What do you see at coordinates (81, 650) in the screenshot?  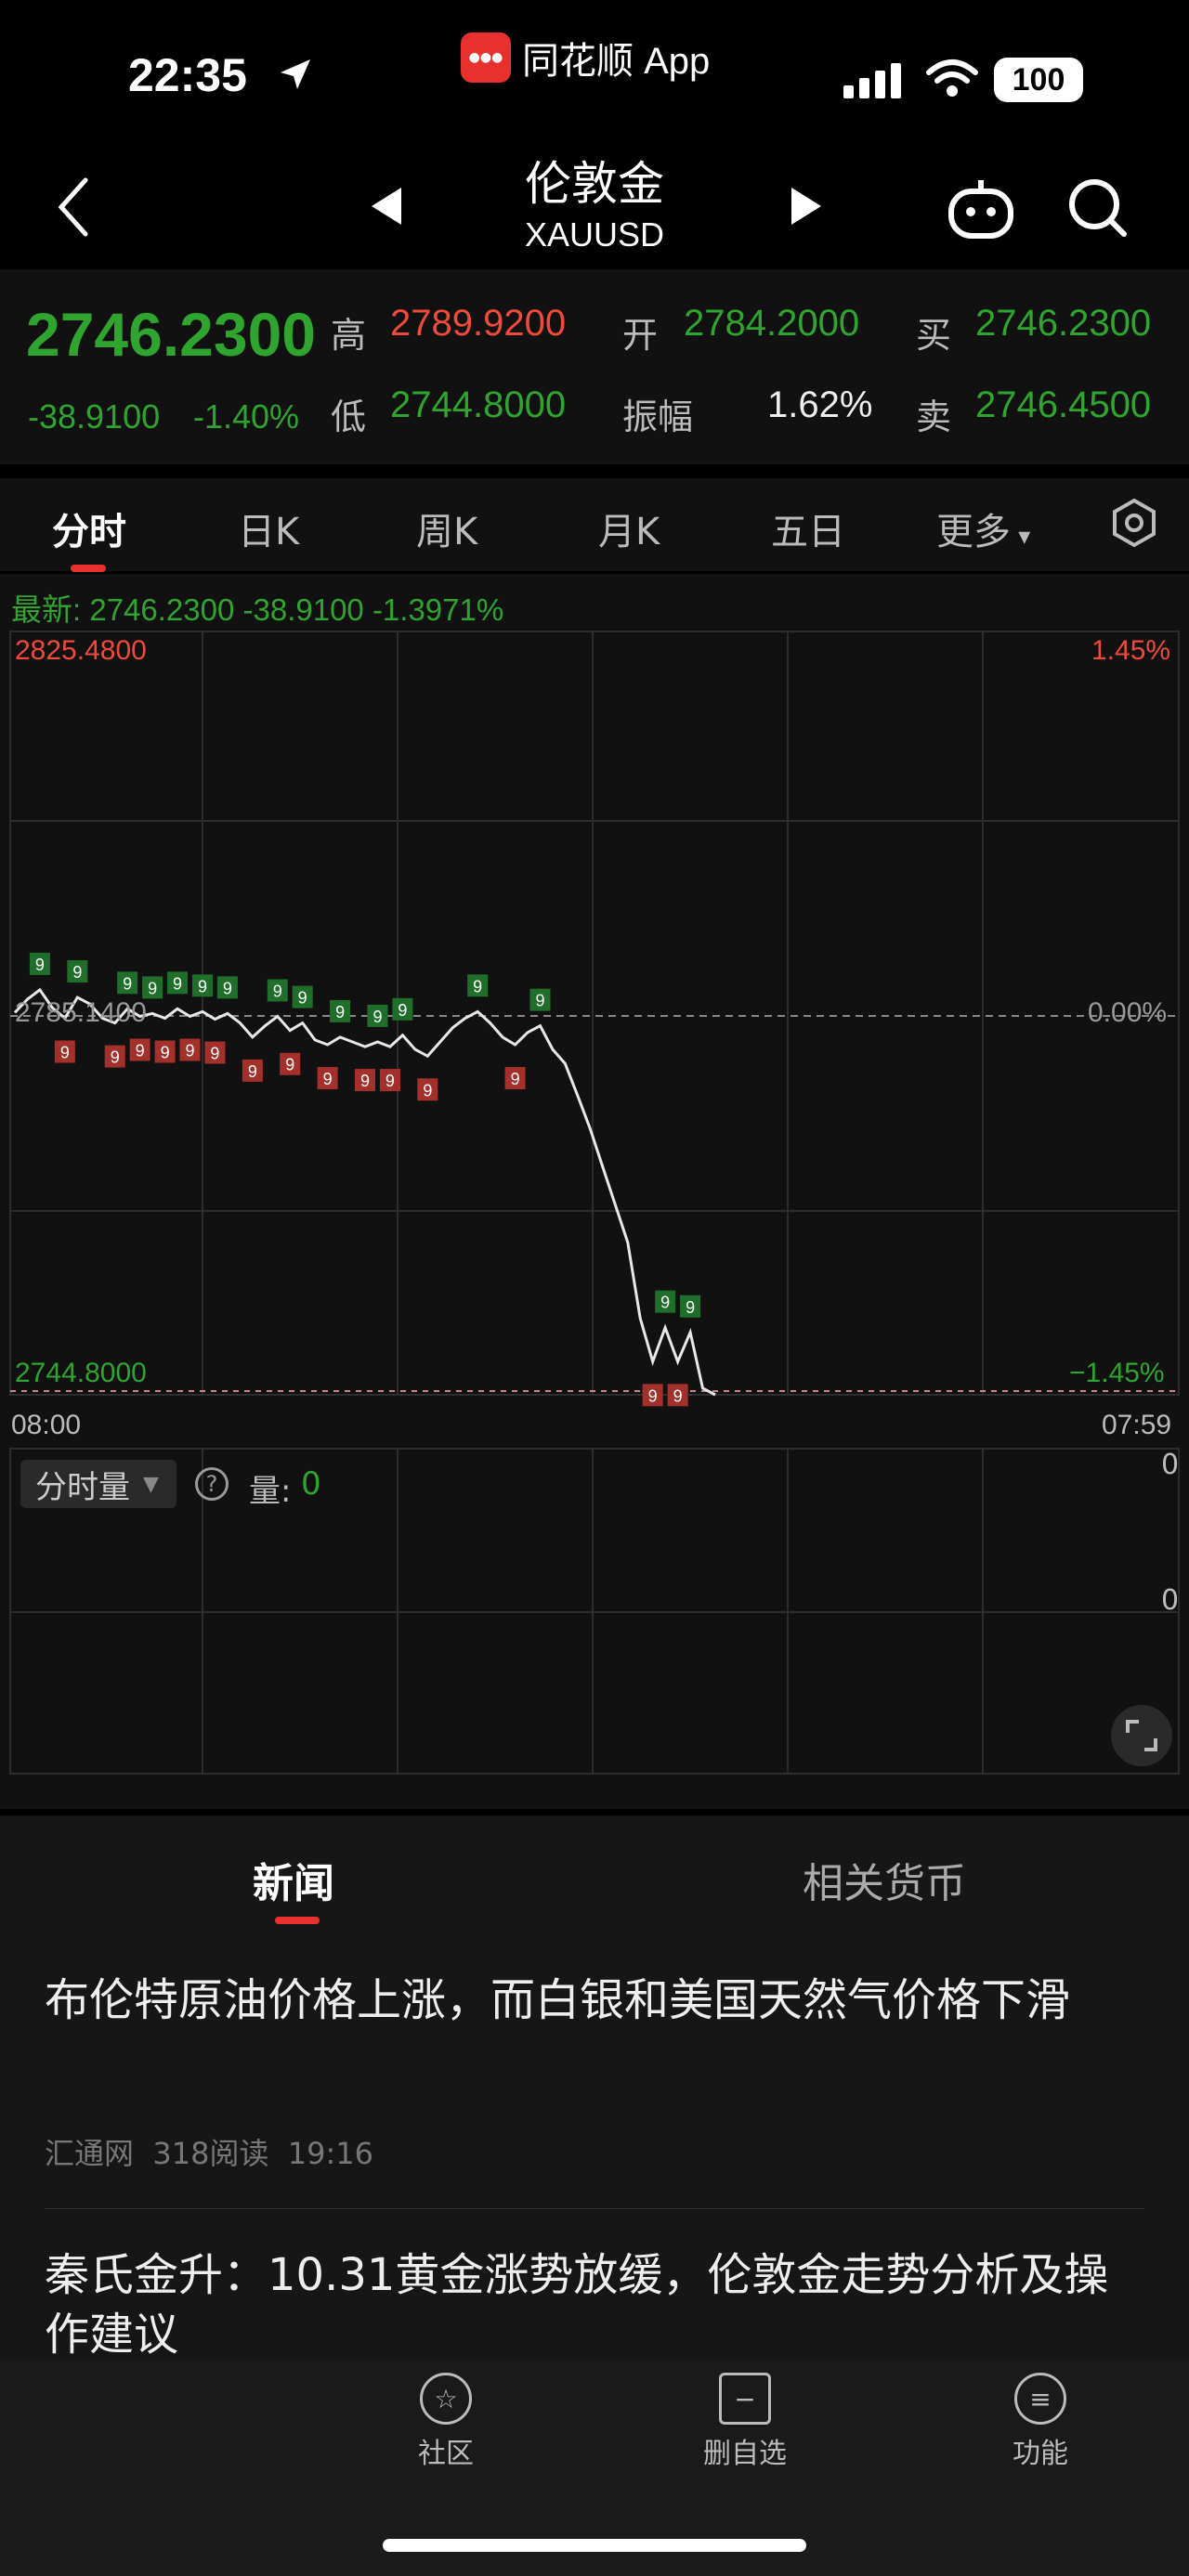 I see `y-axis-max: 2825.4800` at bounding box center [81, 650].